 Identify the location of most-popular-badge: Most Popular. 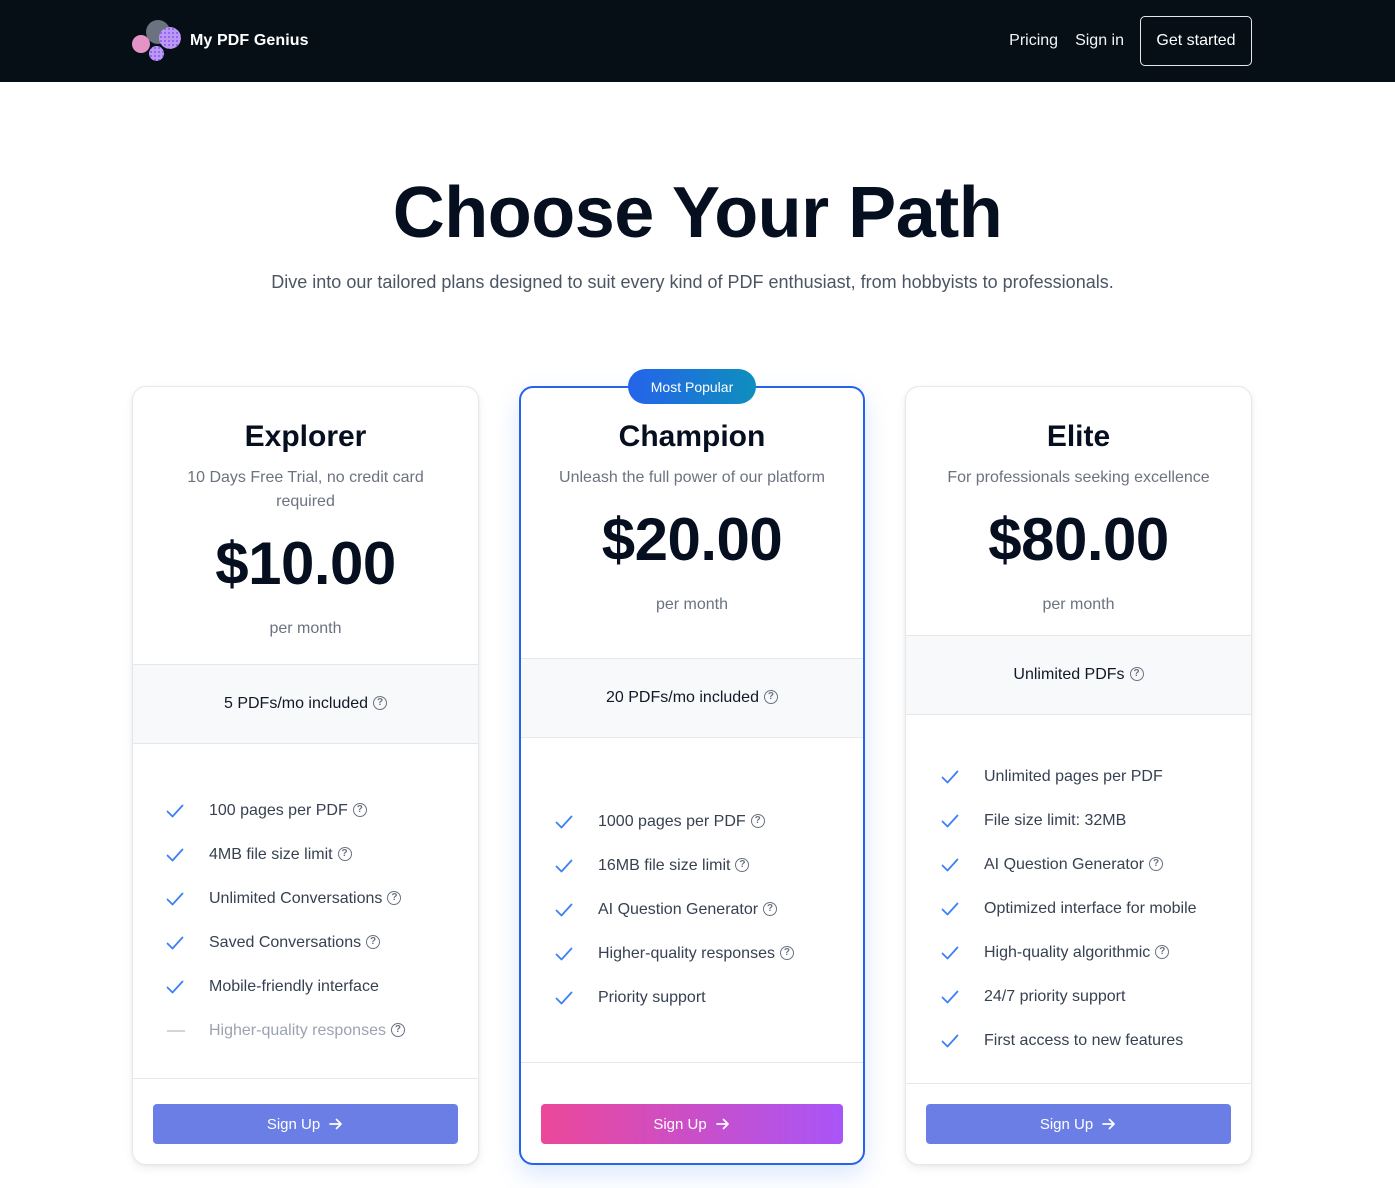
(692, 386).